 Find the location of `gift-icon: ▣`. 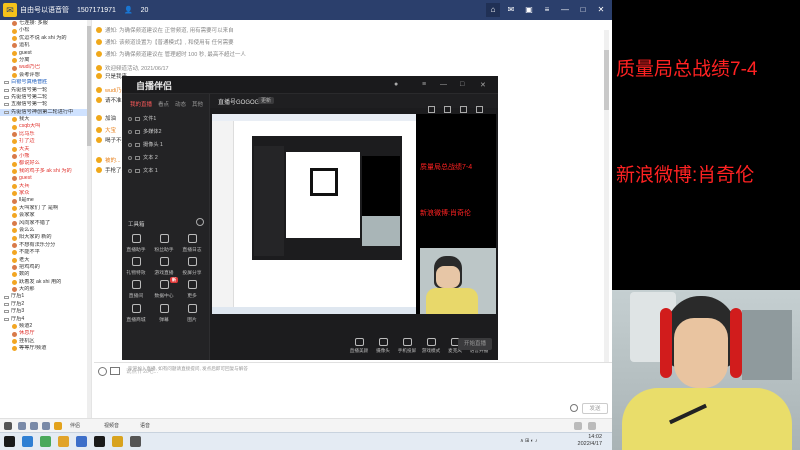

gift-icon: ▣ is located at coordinates (529, 10).